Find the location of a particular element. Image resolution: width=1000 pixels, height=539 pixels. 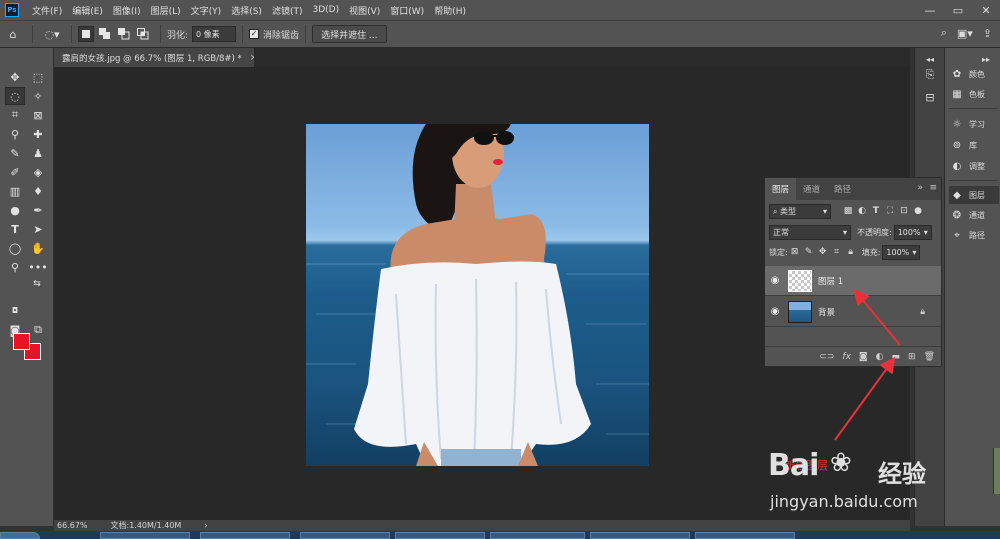

more-tools-icon: ••• is located at coordinates (38, 267).